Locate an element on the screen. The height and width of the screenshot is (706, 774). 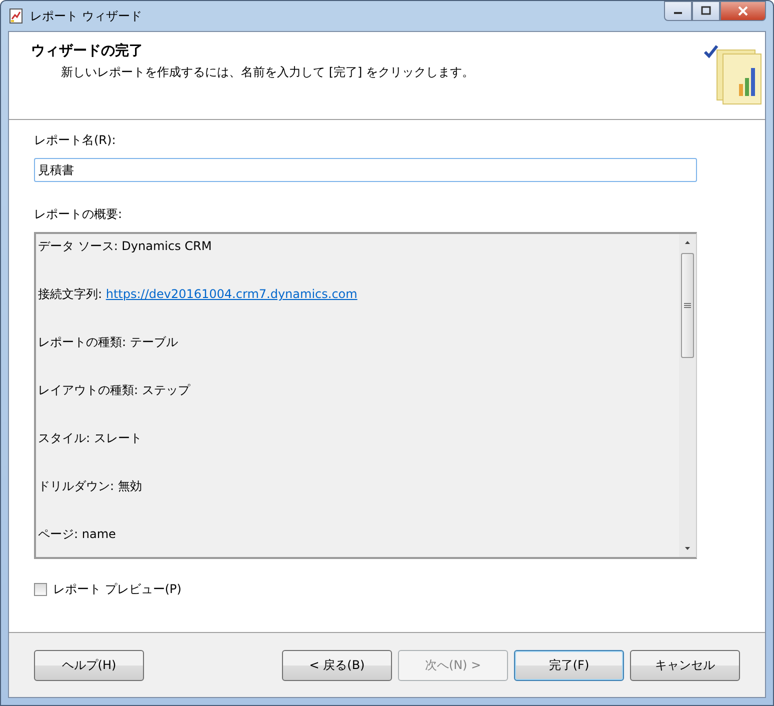
wizard-button: 完了(F) is located at coordinates (569, 665).